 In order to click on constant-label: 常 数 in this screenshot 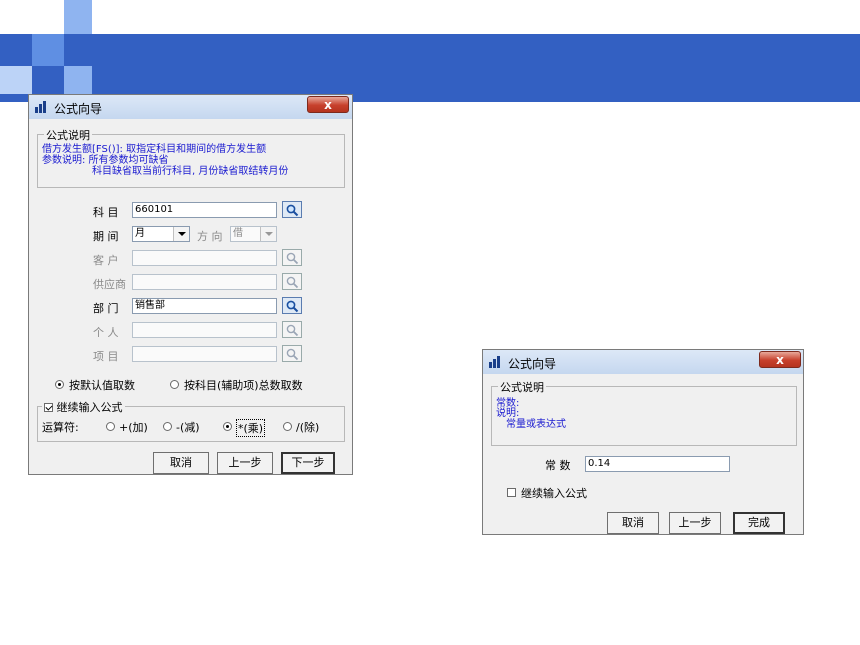, I will do `click(558, 465)`.